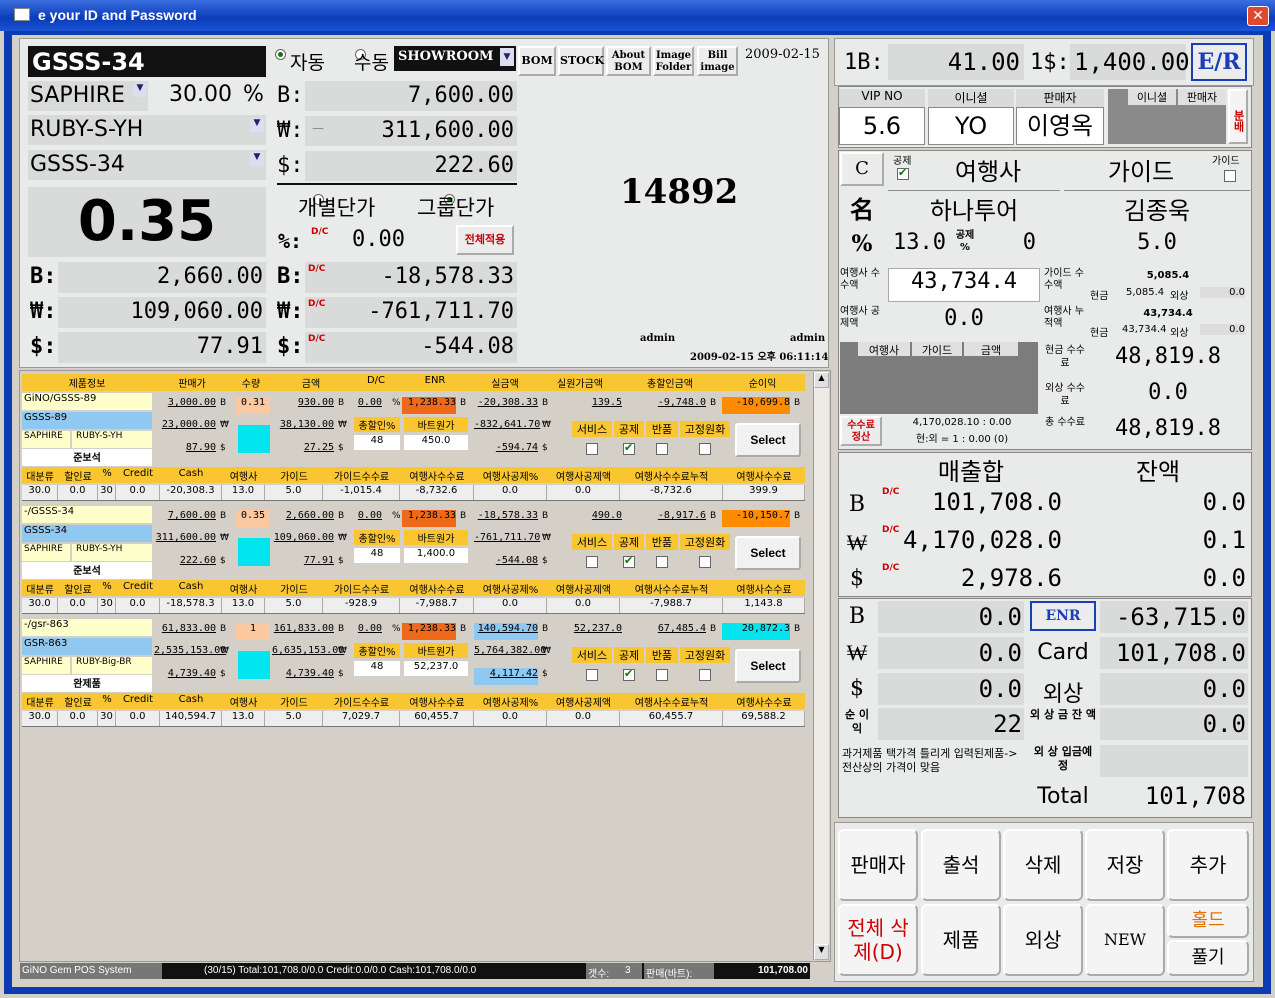 Image resolution: width=1275 pixels, height=998 pixels. I want to click on agency-name: 하나투어, so click(974, 208).